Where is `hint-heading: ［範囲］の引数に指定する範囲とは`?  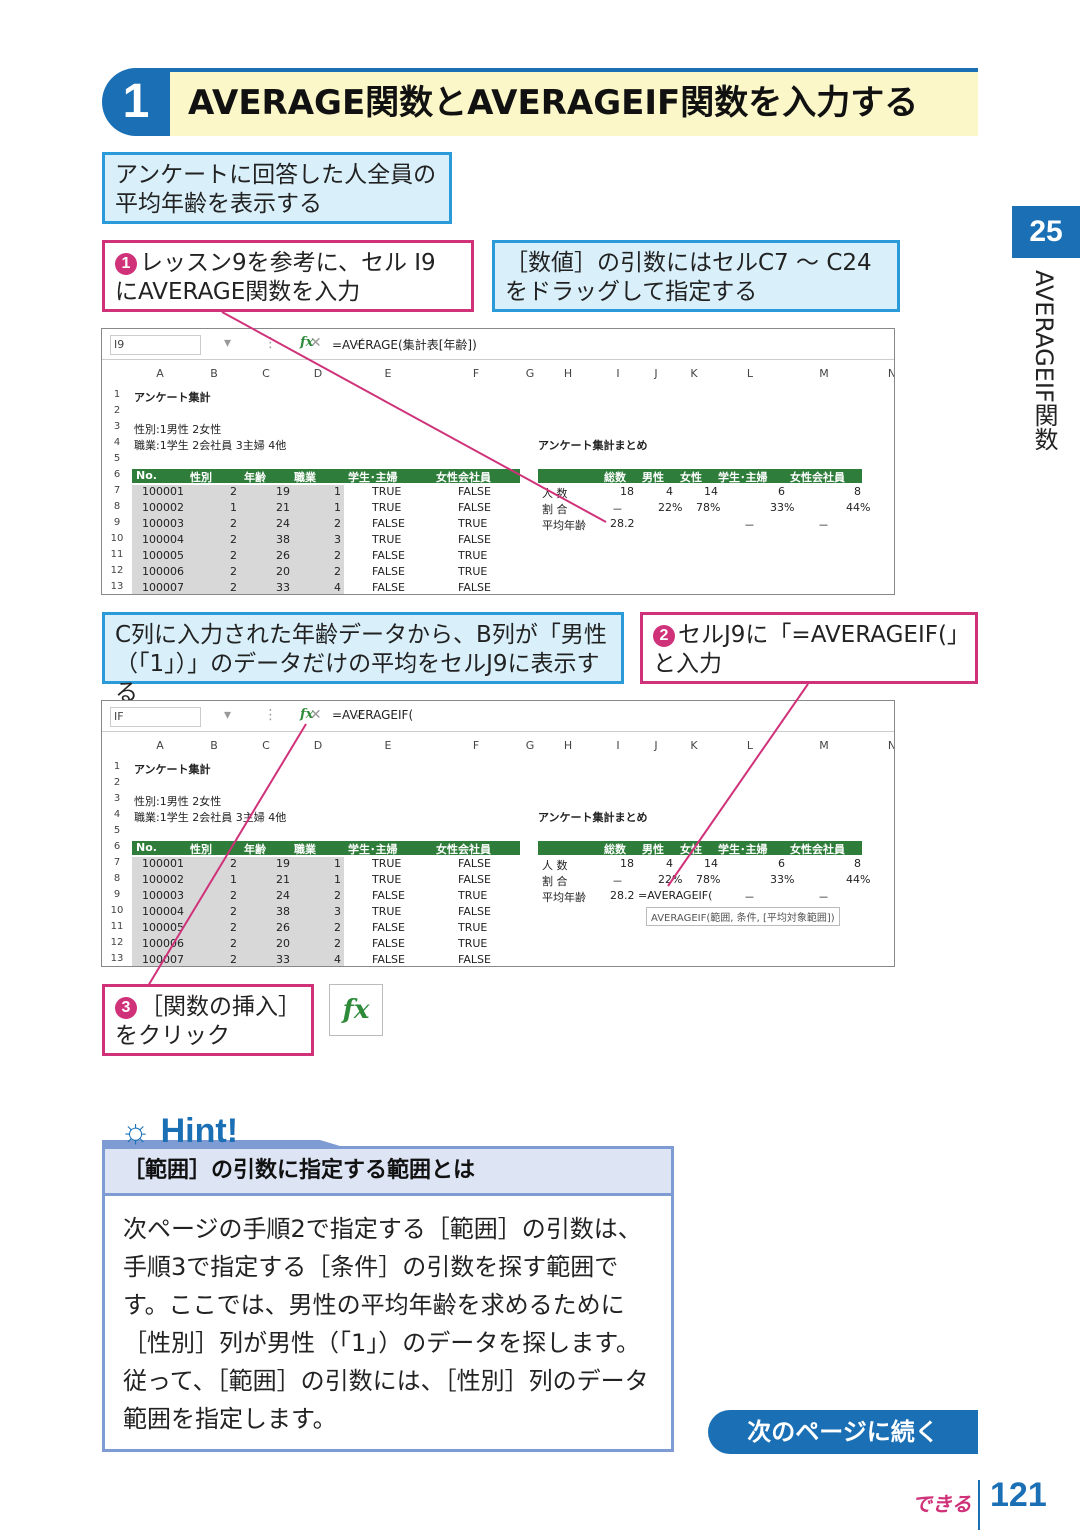
hint-heading: ［範囲］の引数に指定する範囲とは is located at coordinates (388, 1171).